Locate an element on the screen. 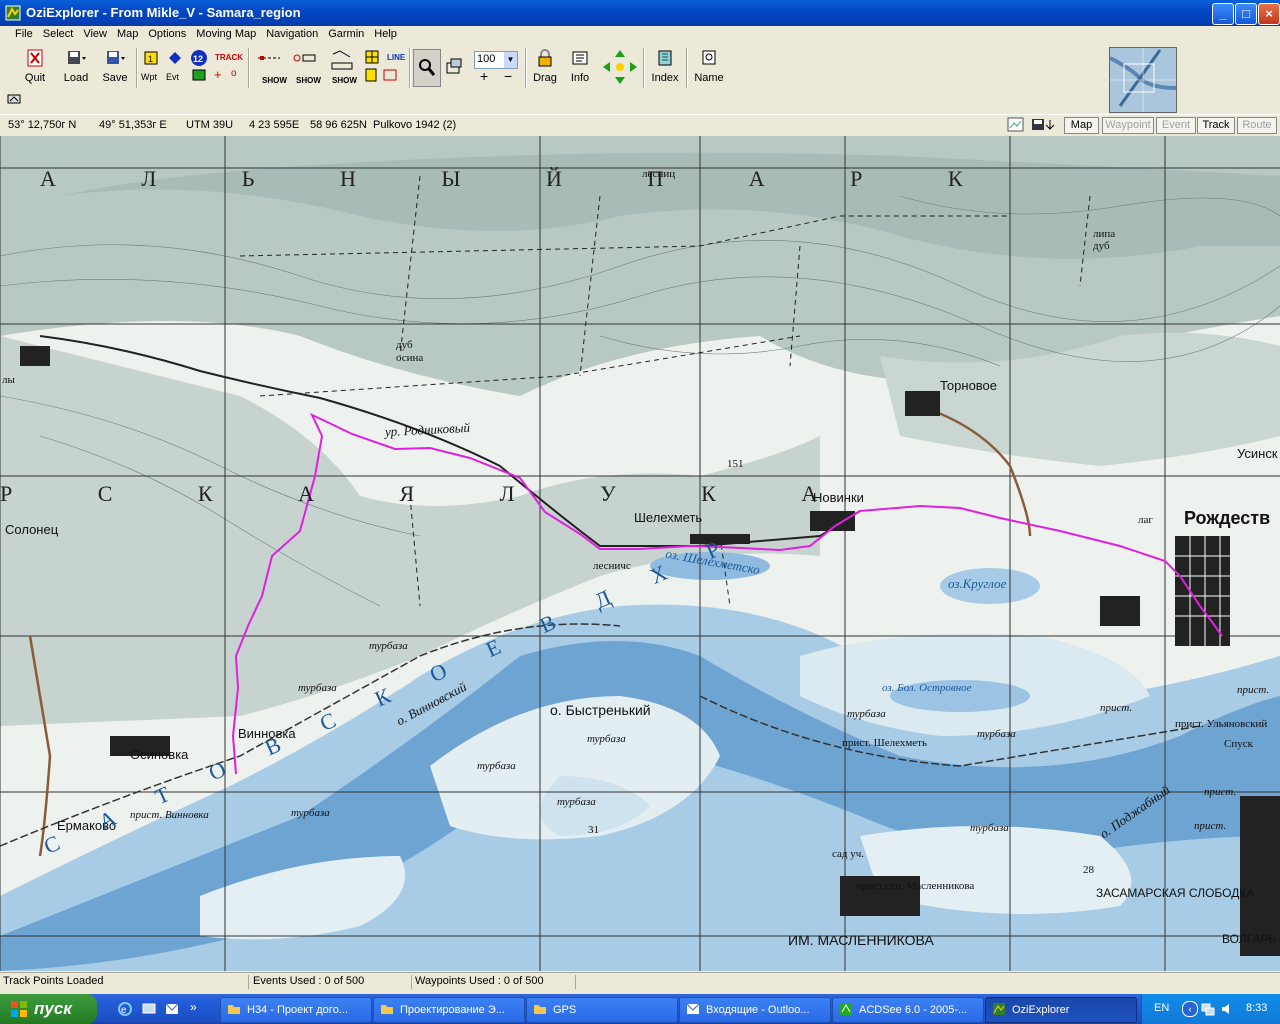 This screenshot has height=1024, width=1280. load-button: Load is located at coordinates (76, 66).